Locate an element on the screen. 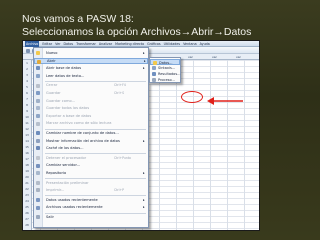 The height and width of the screenshot is (240, 320). menu-item-label: Cerrar is located at coordinates (52, 85).